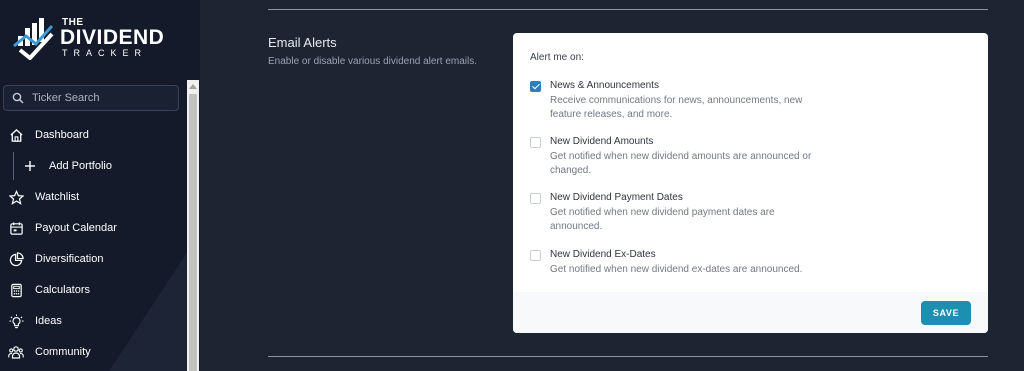 This screenshot has width=1024, height=371. What do you see at coordinates (16, 290) in the screenshot?
I see `calculator-icon` at bounding box center [16, 290].